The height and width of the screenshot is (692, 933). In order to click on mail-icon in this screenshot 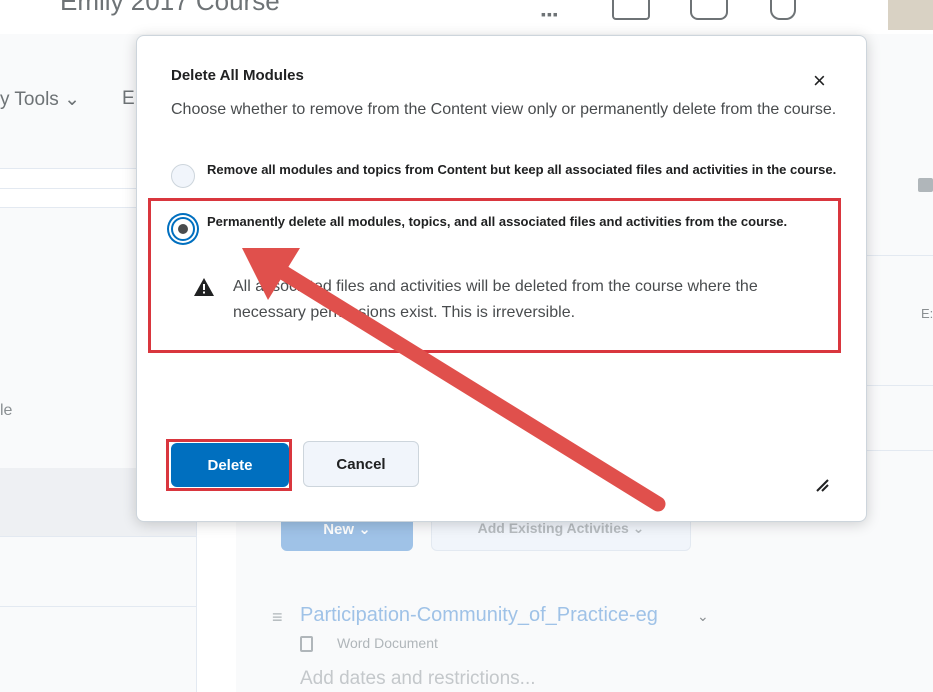, I will do `click(631, 10)`.